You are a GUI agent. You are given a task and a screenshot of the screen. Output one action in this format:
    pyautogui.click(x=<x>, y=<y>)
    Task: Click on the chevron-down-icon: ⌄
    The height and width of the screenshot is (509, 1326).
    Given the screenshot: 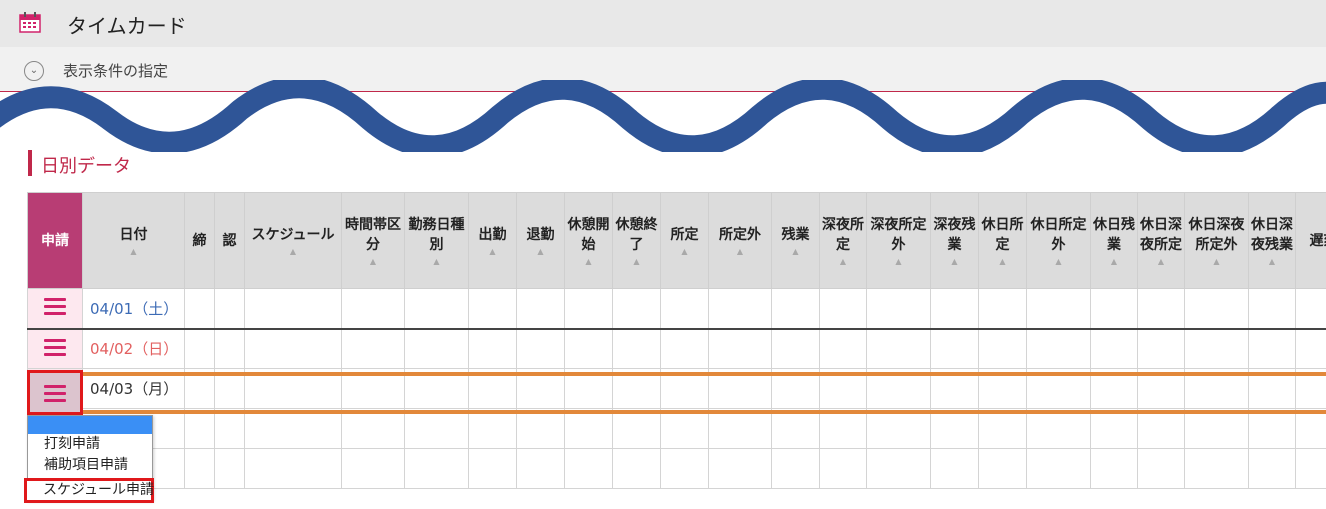 What is the action you would take?
    pyautogui.click(x=34, y=71)
    